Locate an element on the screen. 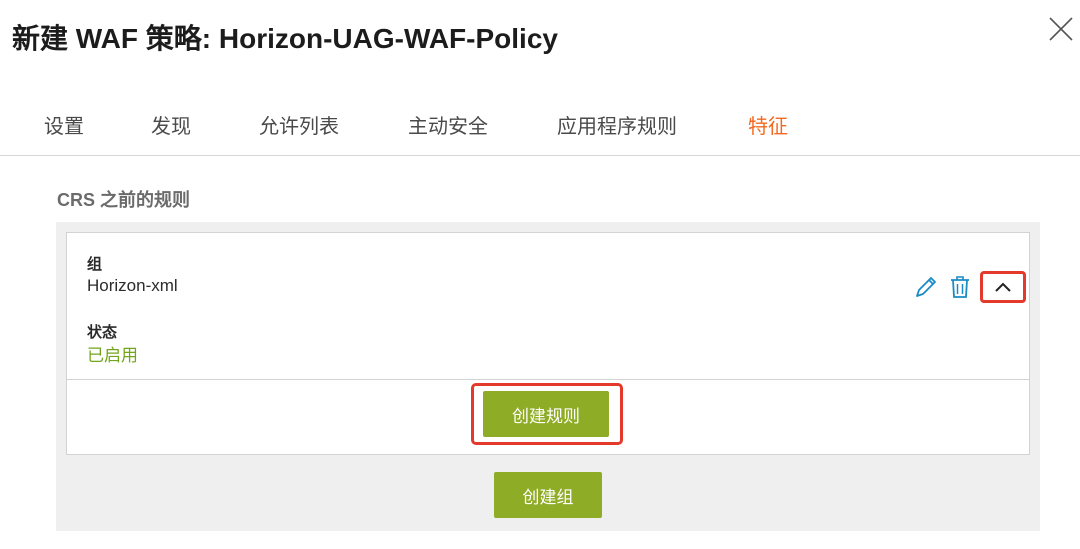  edit-button is located at coordinates (926, 287).